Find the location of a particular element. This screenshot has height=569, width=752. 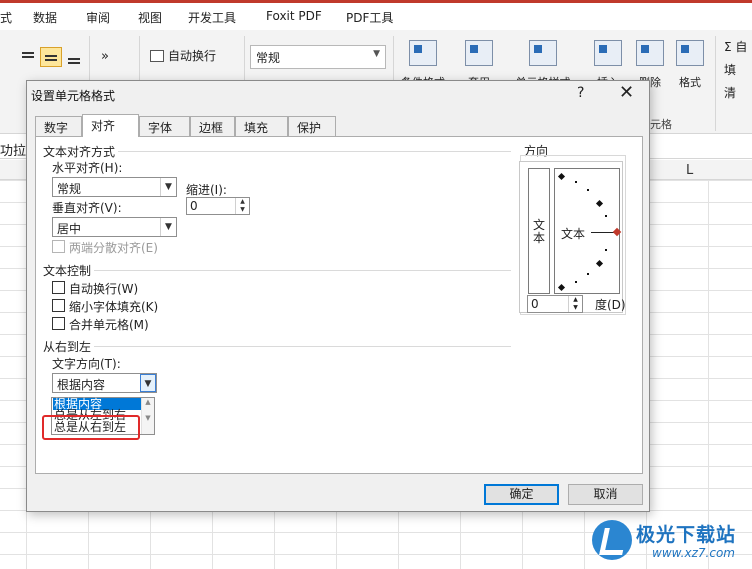

format-button: 格式 is located at coordinates (690, 66).